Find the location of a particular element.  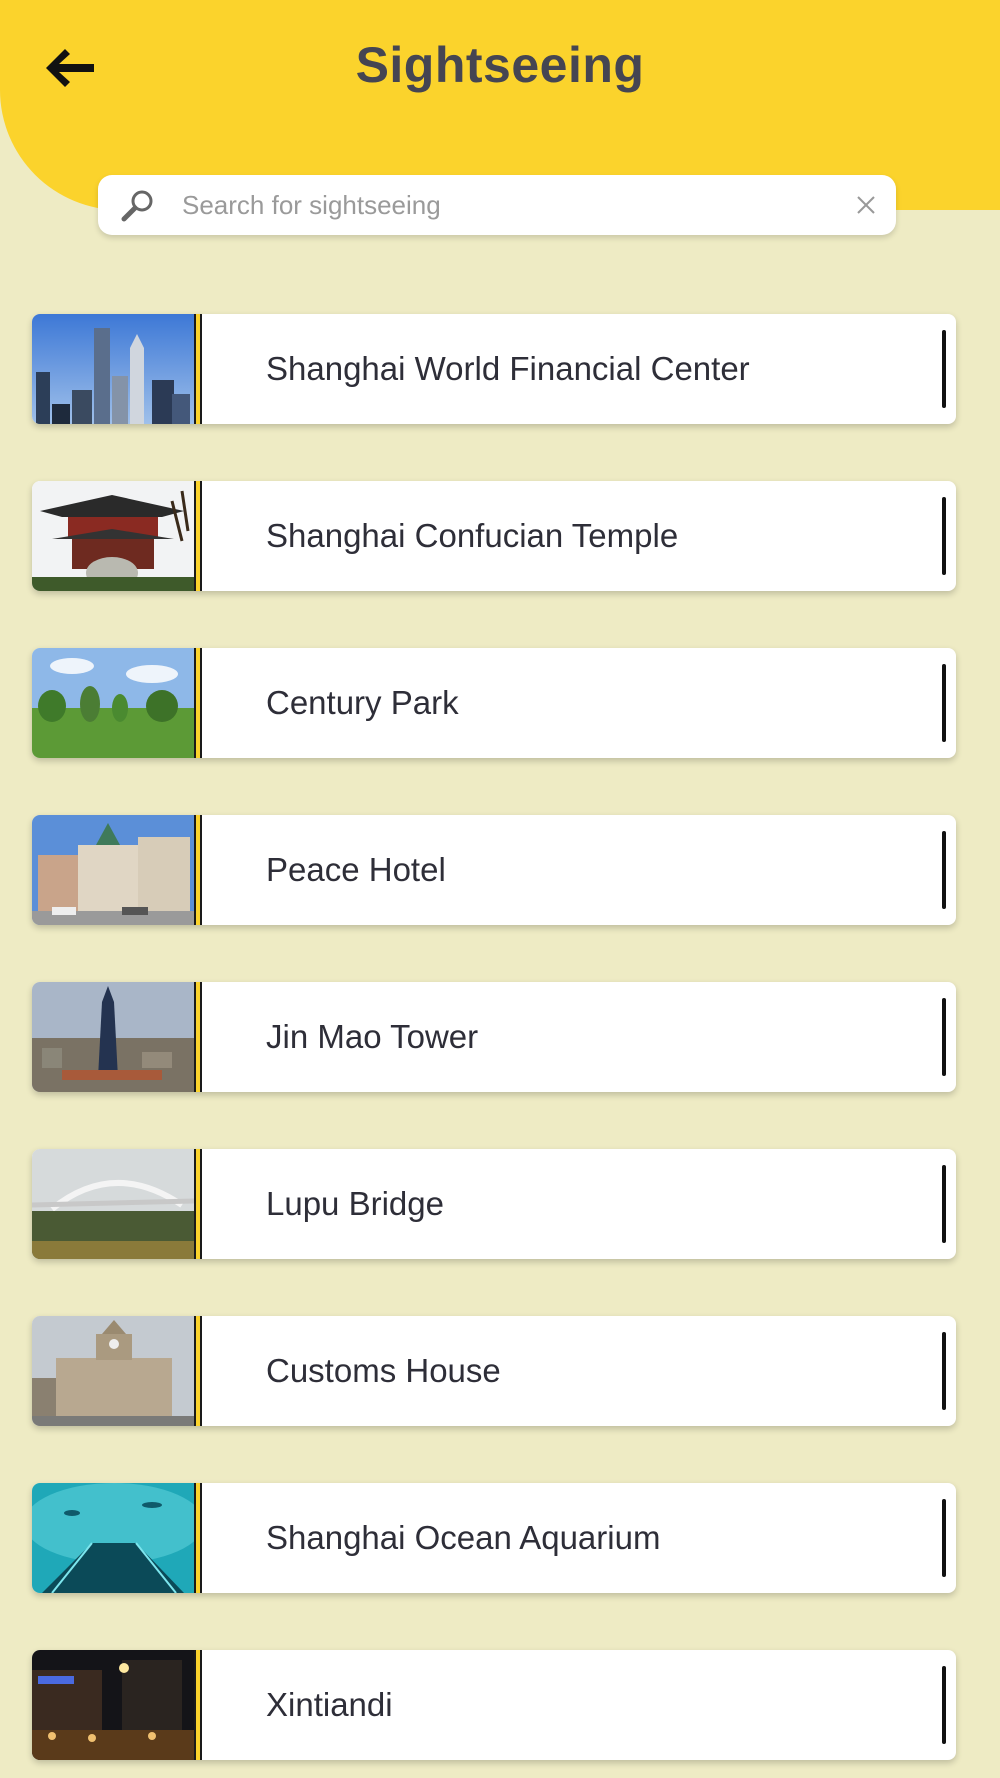

item-label: Shanghai Confucian Temple is located at coordinates (472, 535).